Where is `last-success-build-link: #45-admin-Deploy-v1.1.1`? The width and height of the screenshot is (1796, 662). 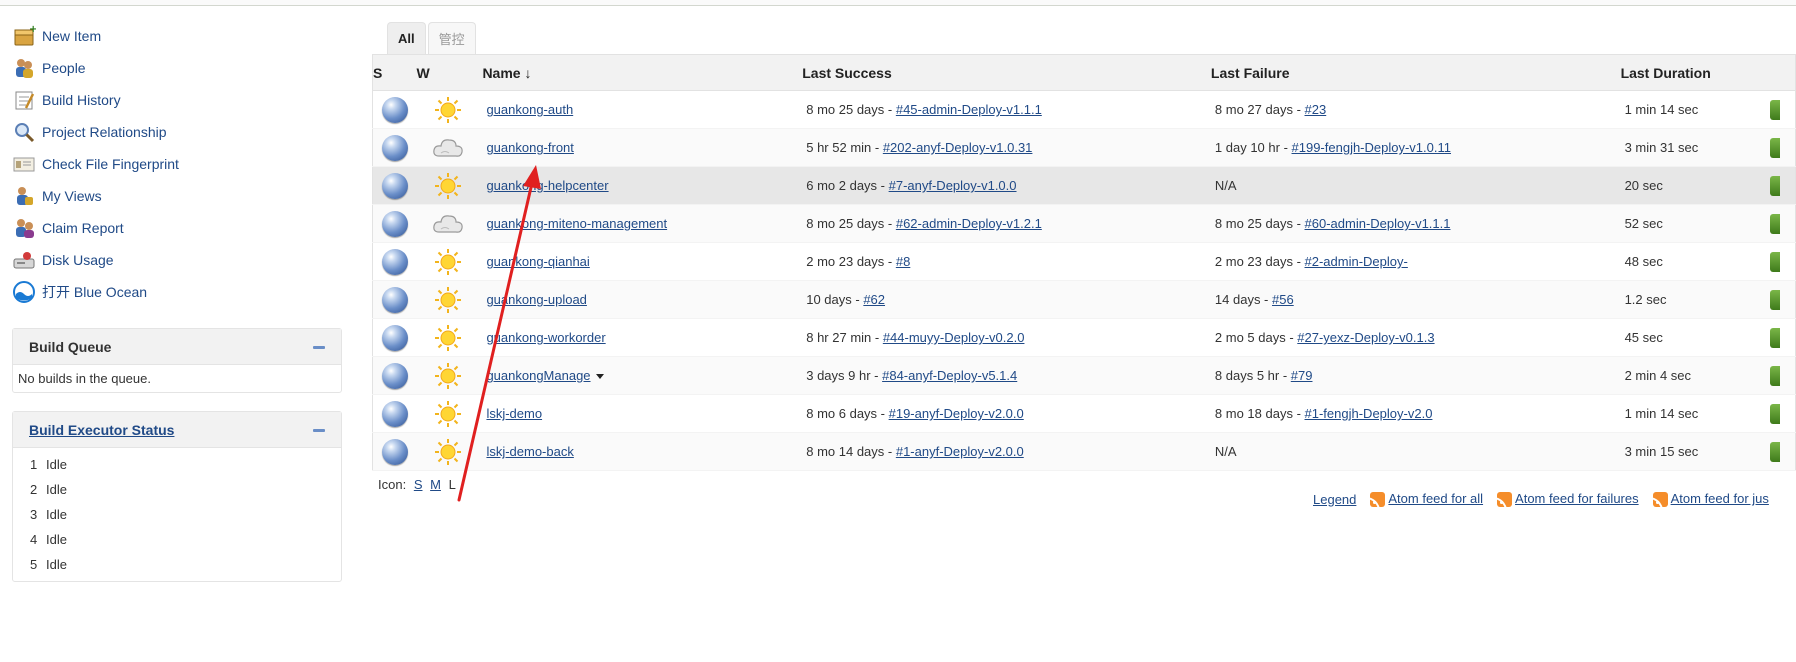
last-success-build-link: #45-admin-Deploy-v1.1.1 is located at coordinates (969, 109).